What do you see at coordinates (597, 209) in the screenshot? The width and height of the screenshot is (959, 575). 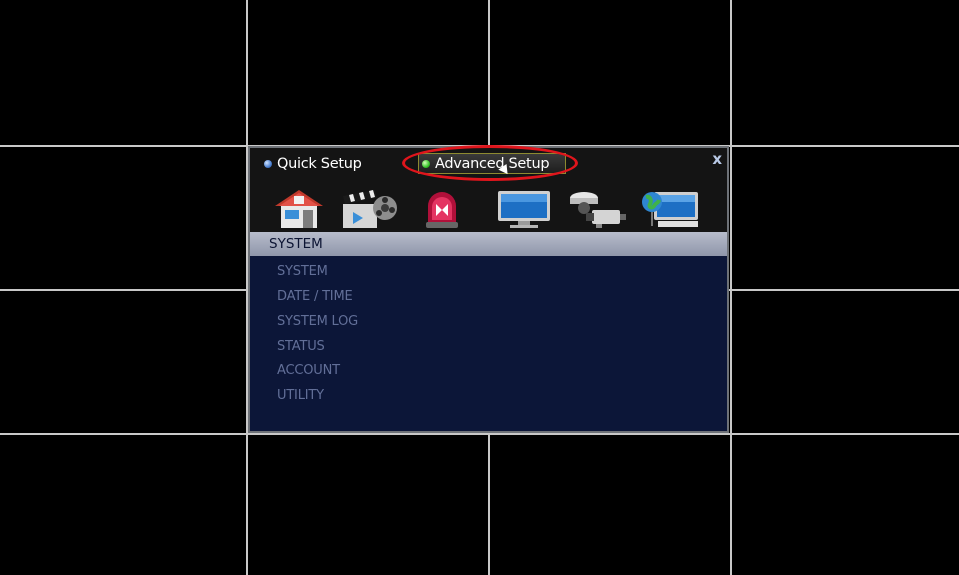 I see `camera-icon` at bounding box center [597, 209].